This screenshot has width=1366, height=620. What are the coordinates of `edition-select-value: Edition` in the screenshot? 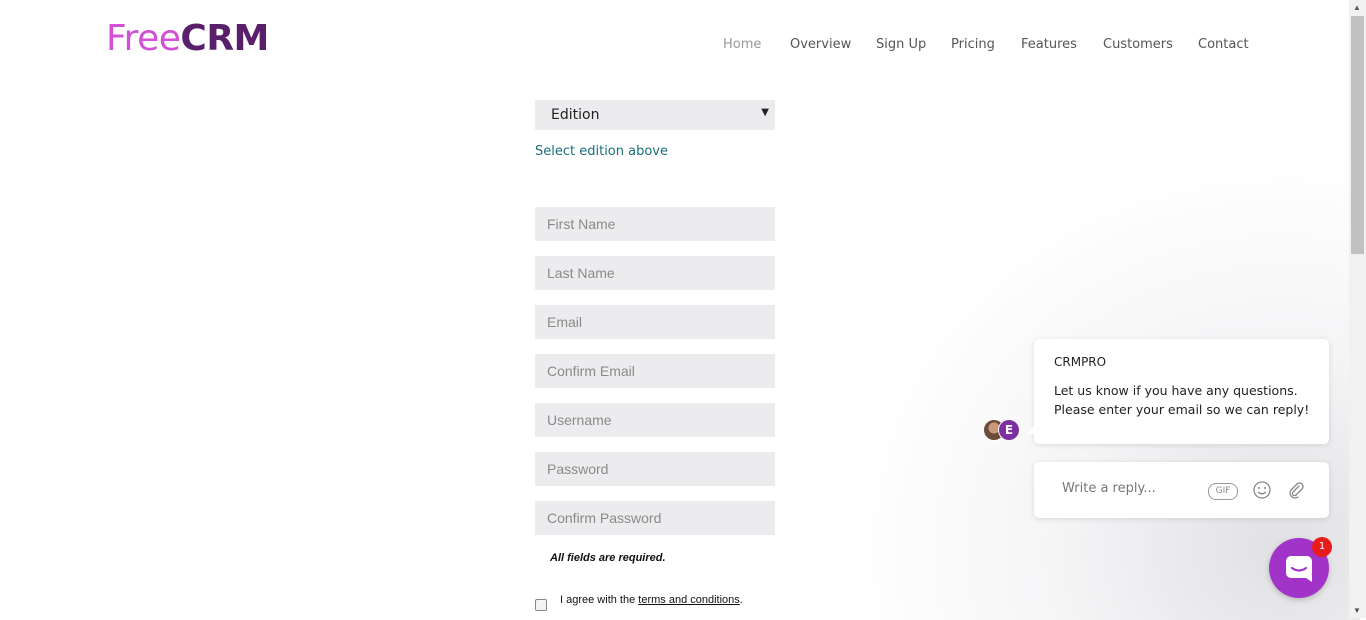 It's located at (575, 115).